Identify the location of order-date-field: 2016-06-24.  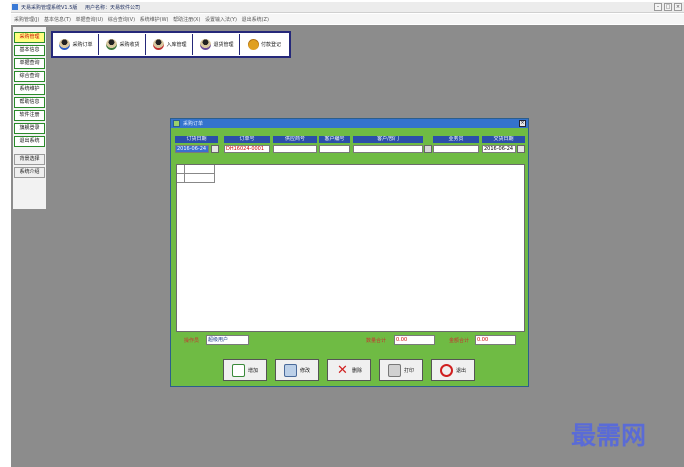
(192, 149).